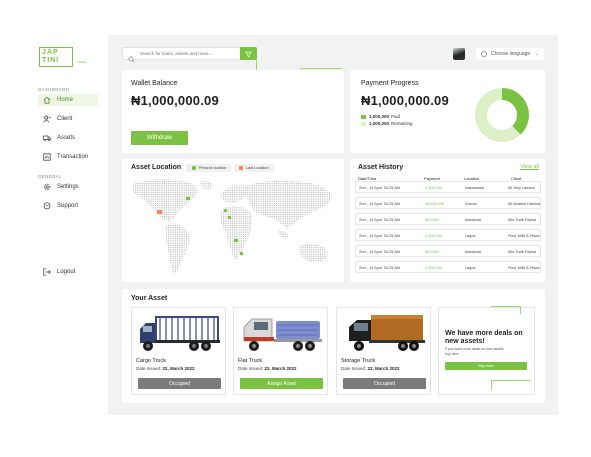 This screenshot has height=457, width=591. I want to click on decorative-line, so click(321, 68).